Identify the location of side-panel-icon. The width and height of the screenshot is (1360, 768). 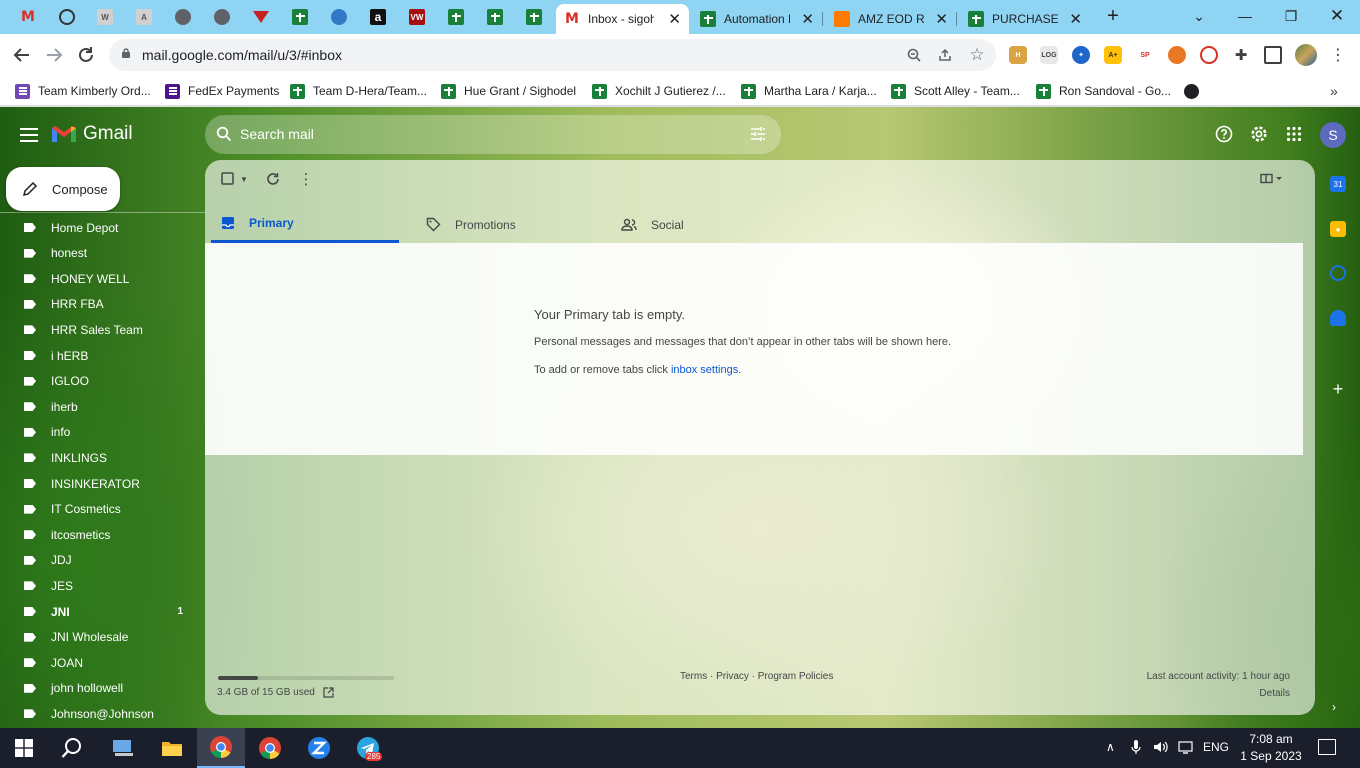
(1273, 55).